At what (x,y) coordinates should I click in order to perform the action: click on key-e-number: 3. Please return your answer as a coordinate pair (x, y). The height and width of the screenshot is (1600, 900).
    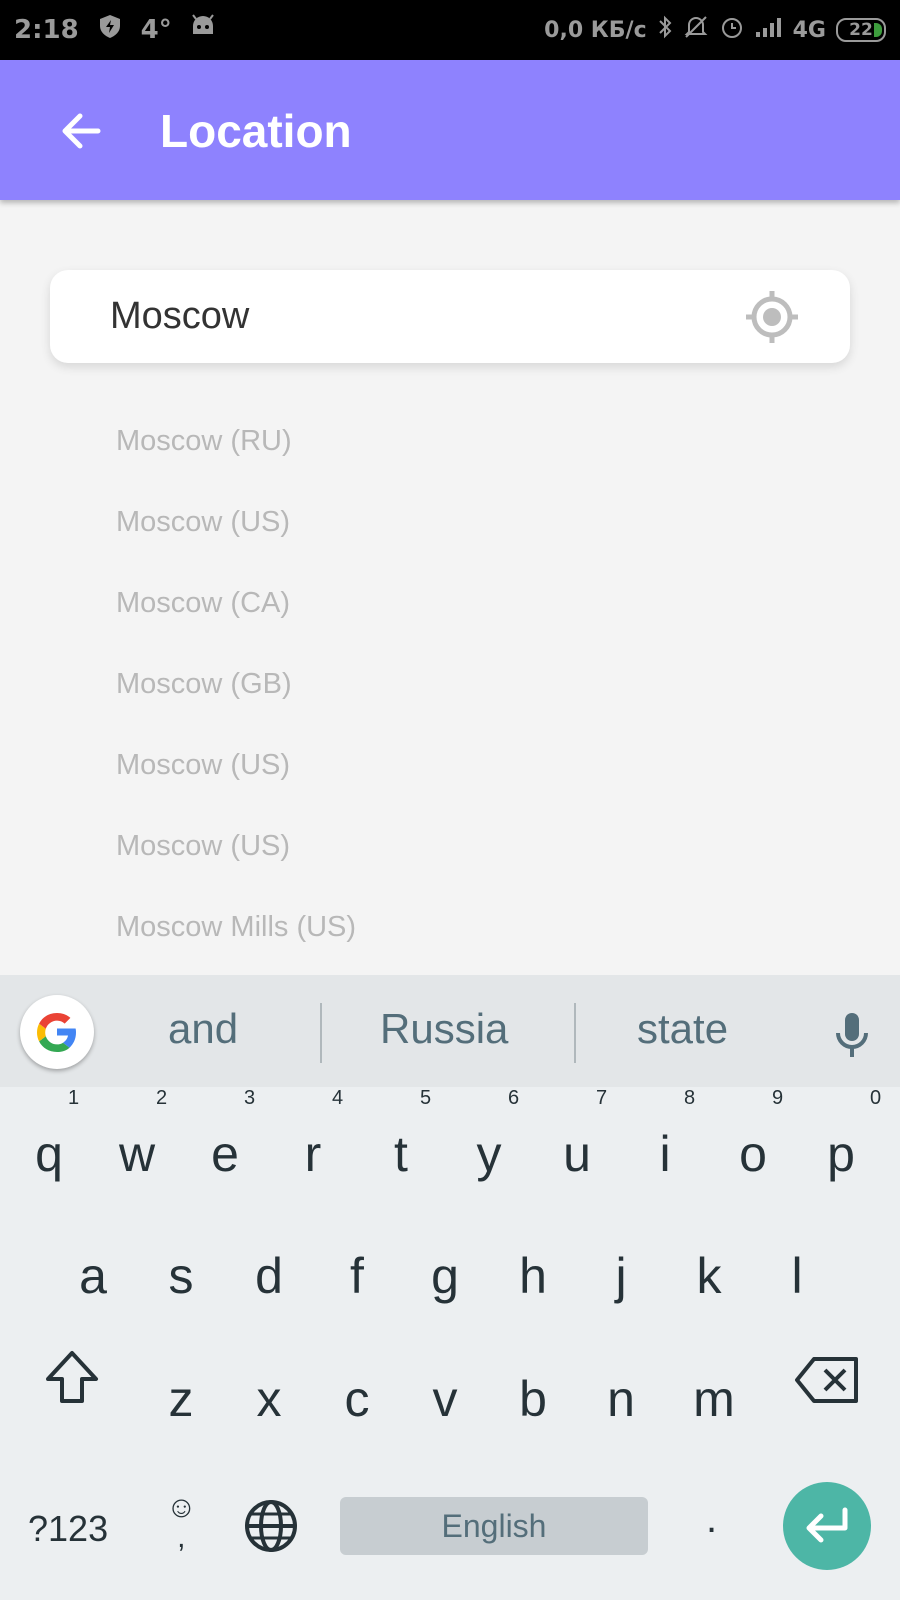
    Looking at the image, I should click on (250, 1098).